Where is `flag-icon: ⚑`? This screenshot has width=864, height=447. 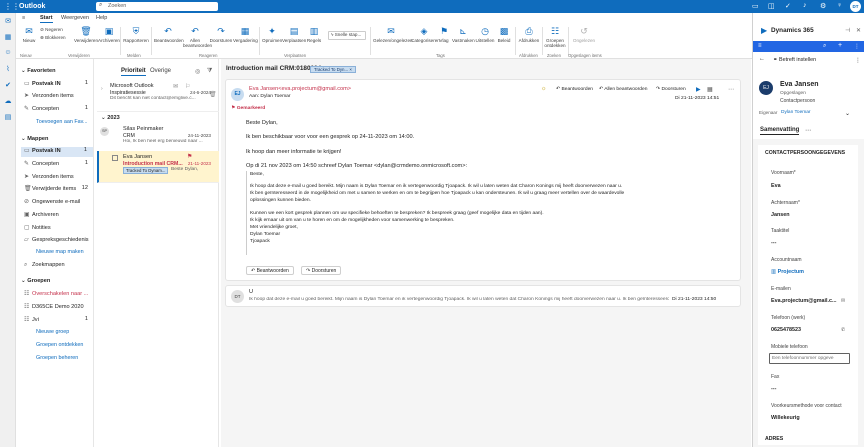 flag-icon: ⚑ is located at coordinates (189, 156).